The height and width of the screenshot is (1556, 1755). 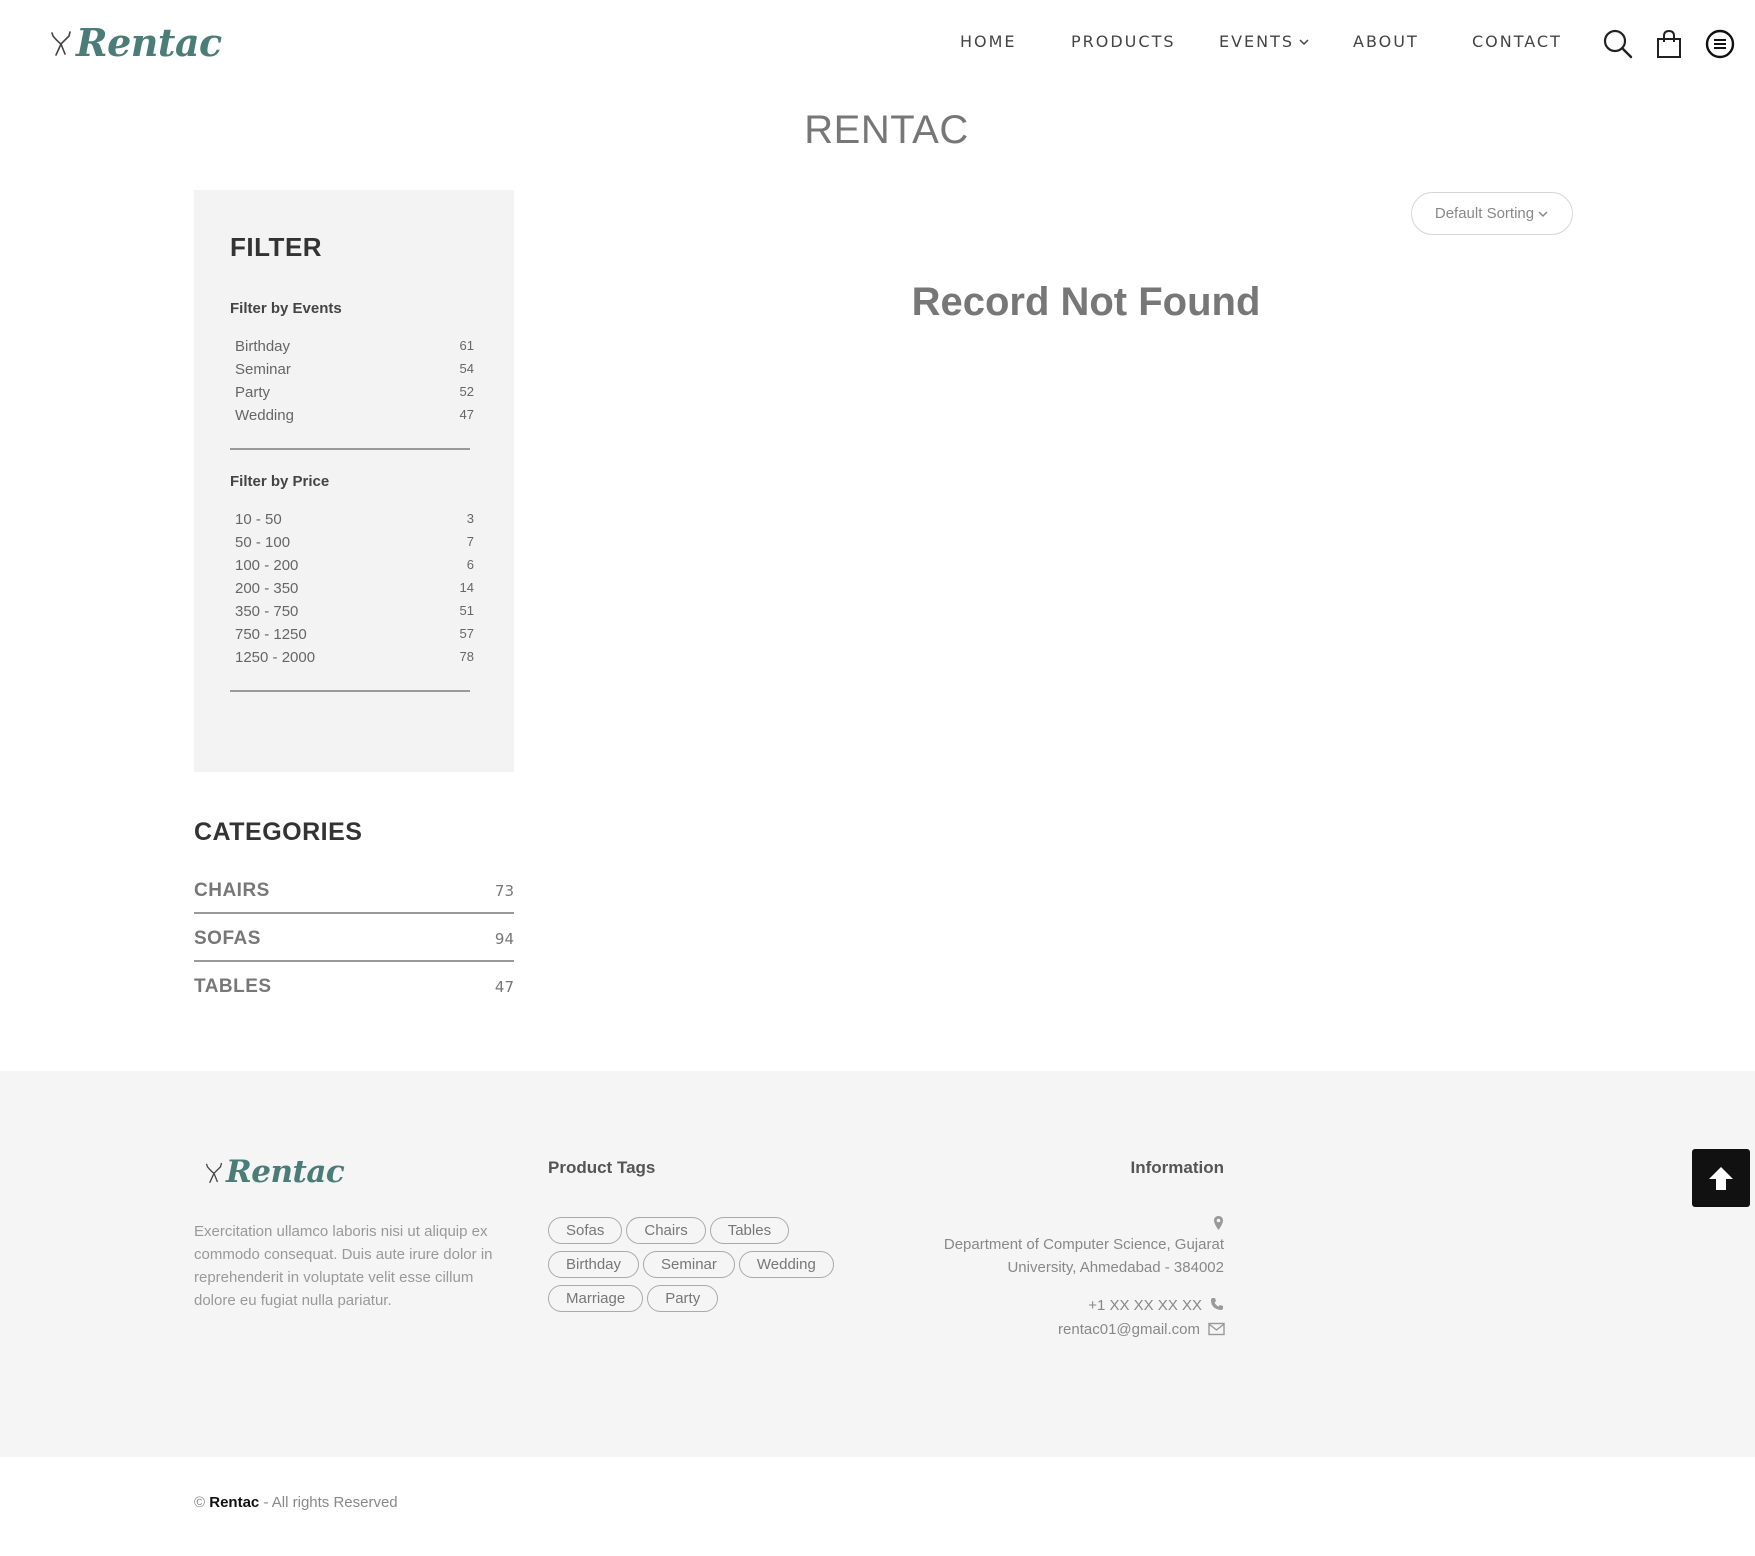 What do you see at coordinates (264, 415) in the screenshot?
I see `filter-event-label: Wedding` at bounding box center [264, 415].